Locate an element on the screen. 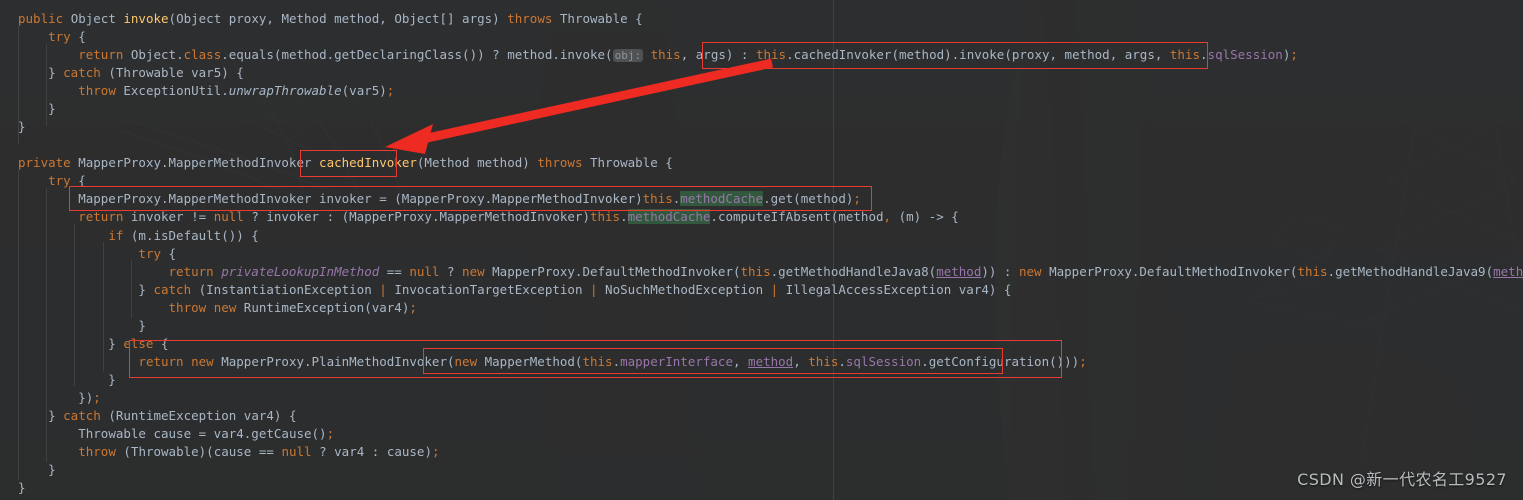 This screenshot has height=500, width=1523. code-line: } catch (RuntimeException var4) { is located at coordinates (148, 416).